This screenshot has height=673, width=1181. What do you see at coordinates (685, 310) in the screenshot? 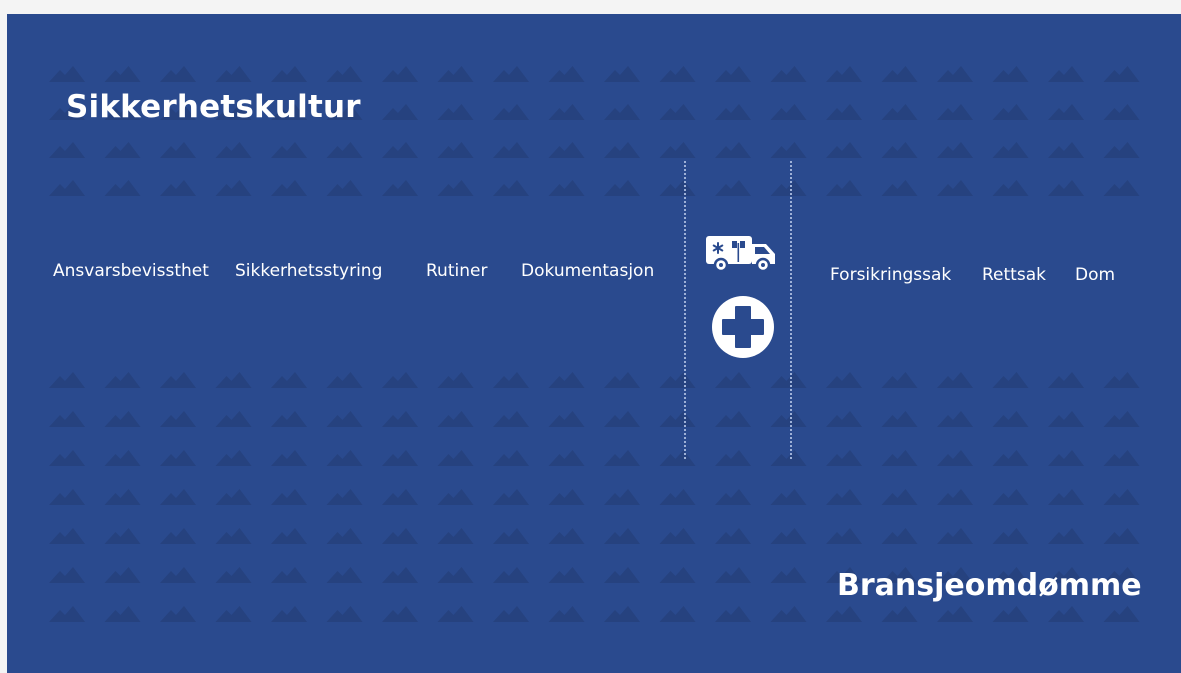
I see `divider-left` at bounding box center [685, 310].